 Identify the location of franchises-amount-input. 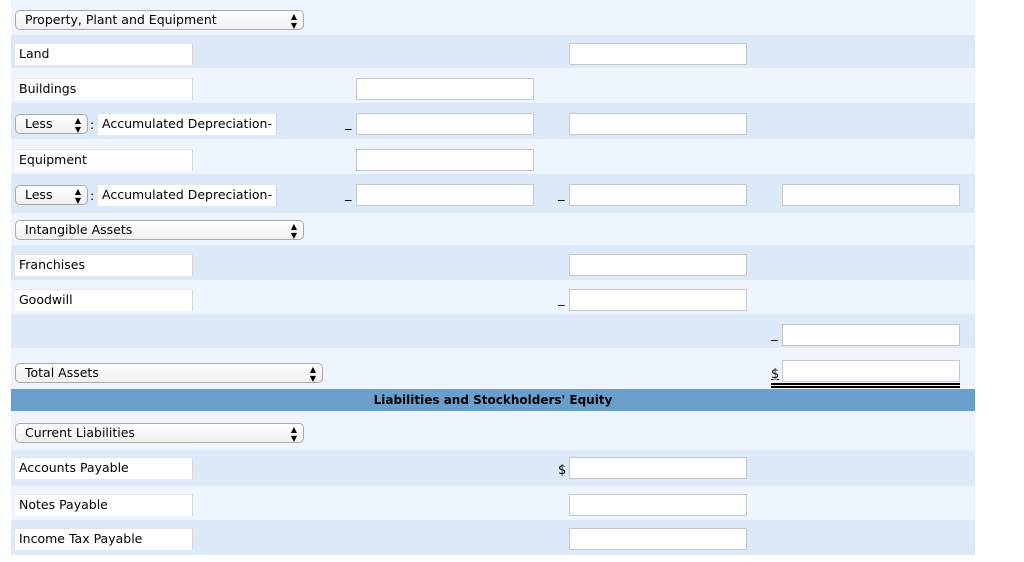
(658, 265).